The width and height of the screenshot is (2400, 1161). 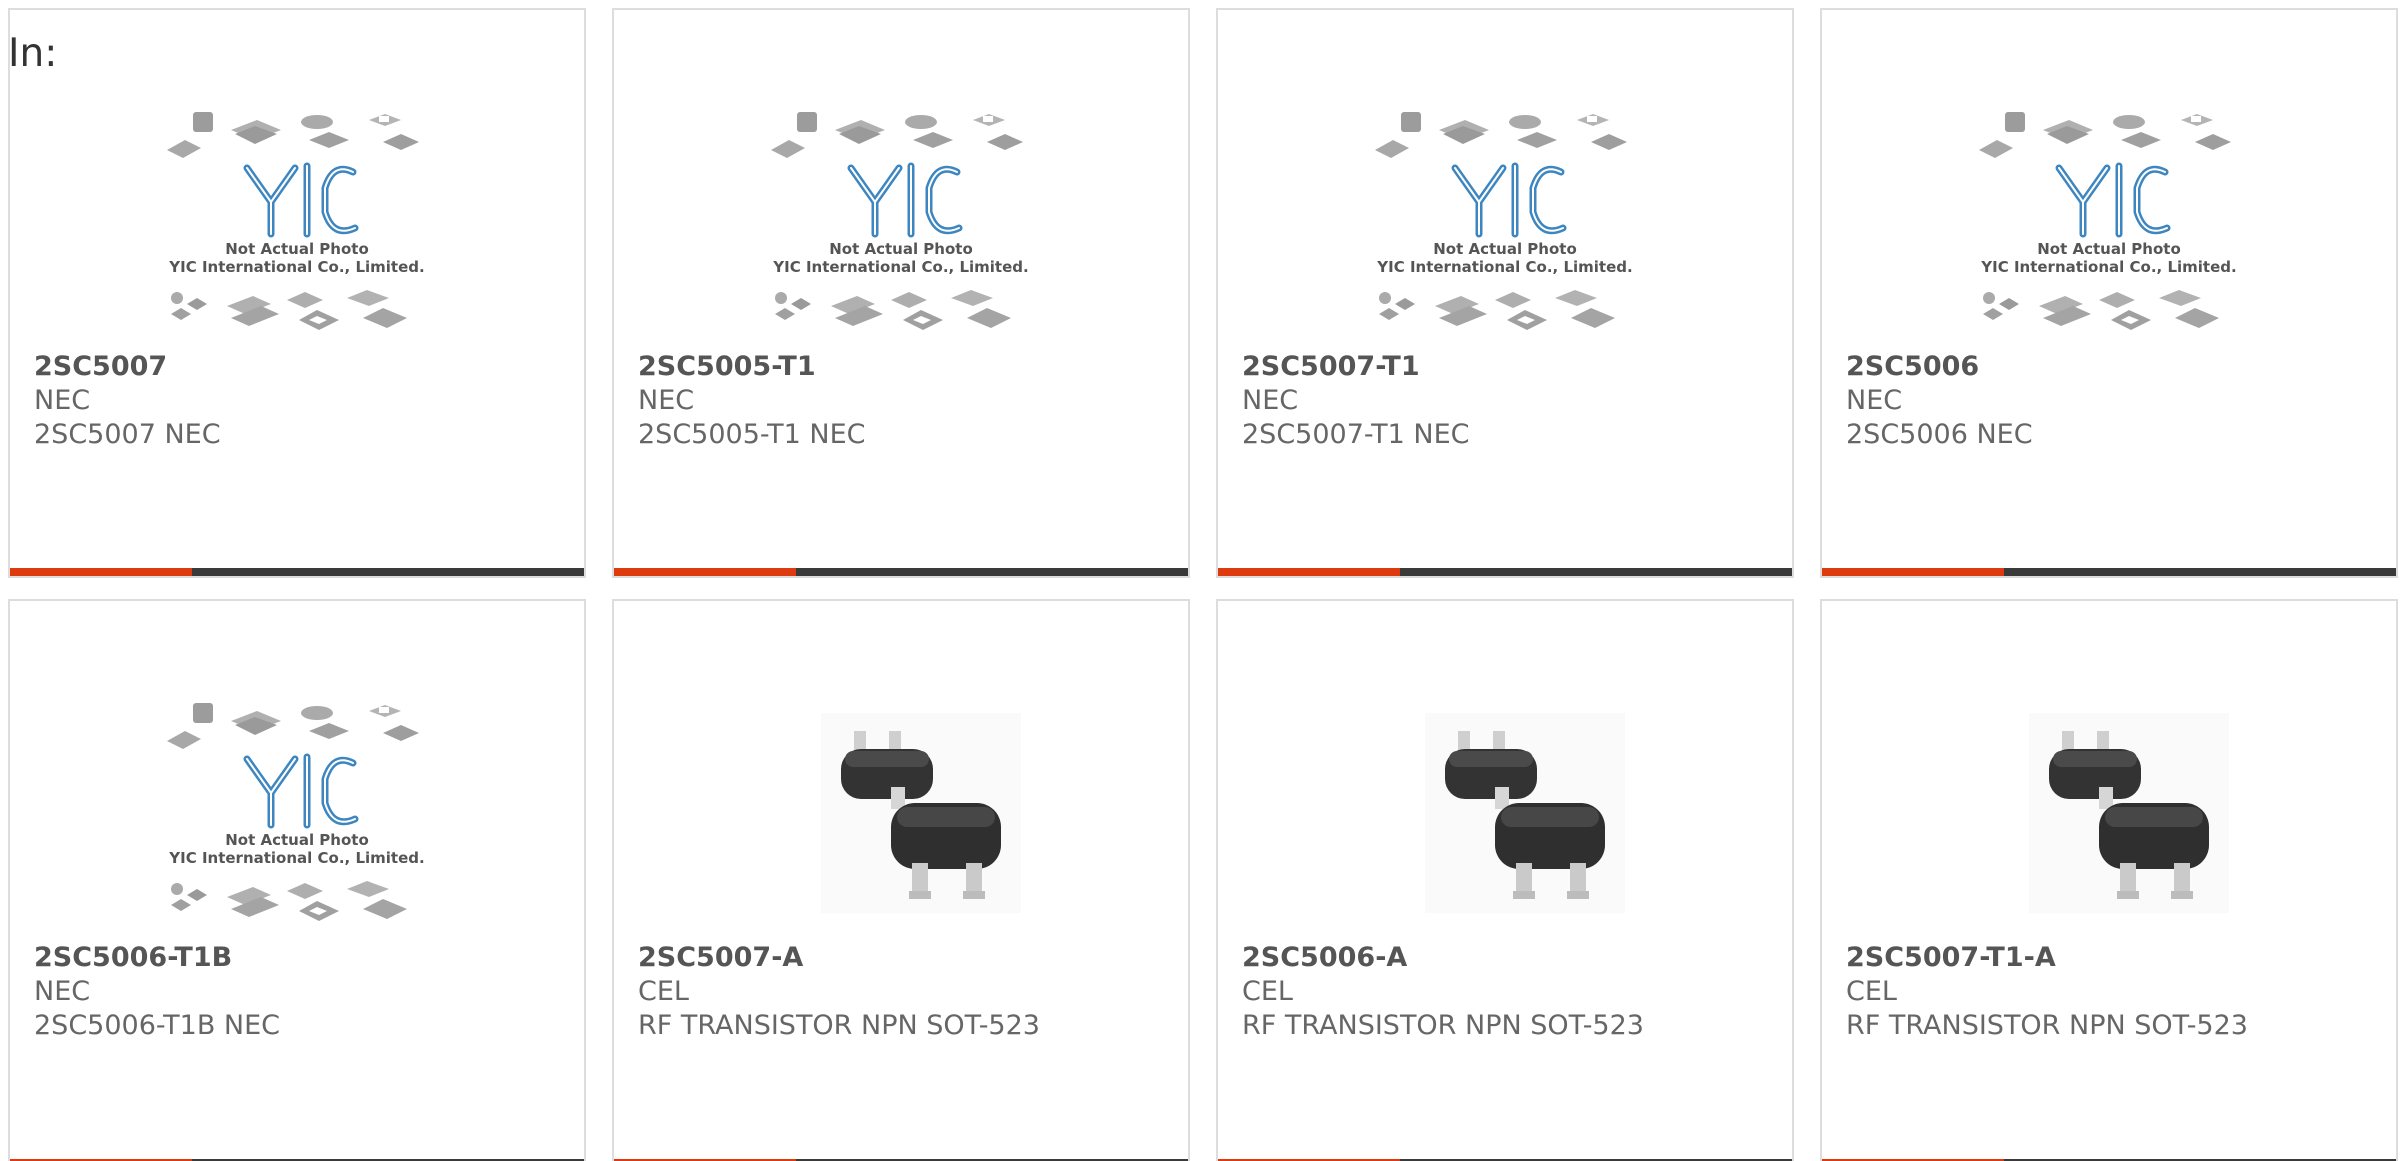 What do you see at coordinates (1507, 367) in the screenshot?
I see `part-number-link: 2SC5007-T1` at bounding box center [1507, 367].